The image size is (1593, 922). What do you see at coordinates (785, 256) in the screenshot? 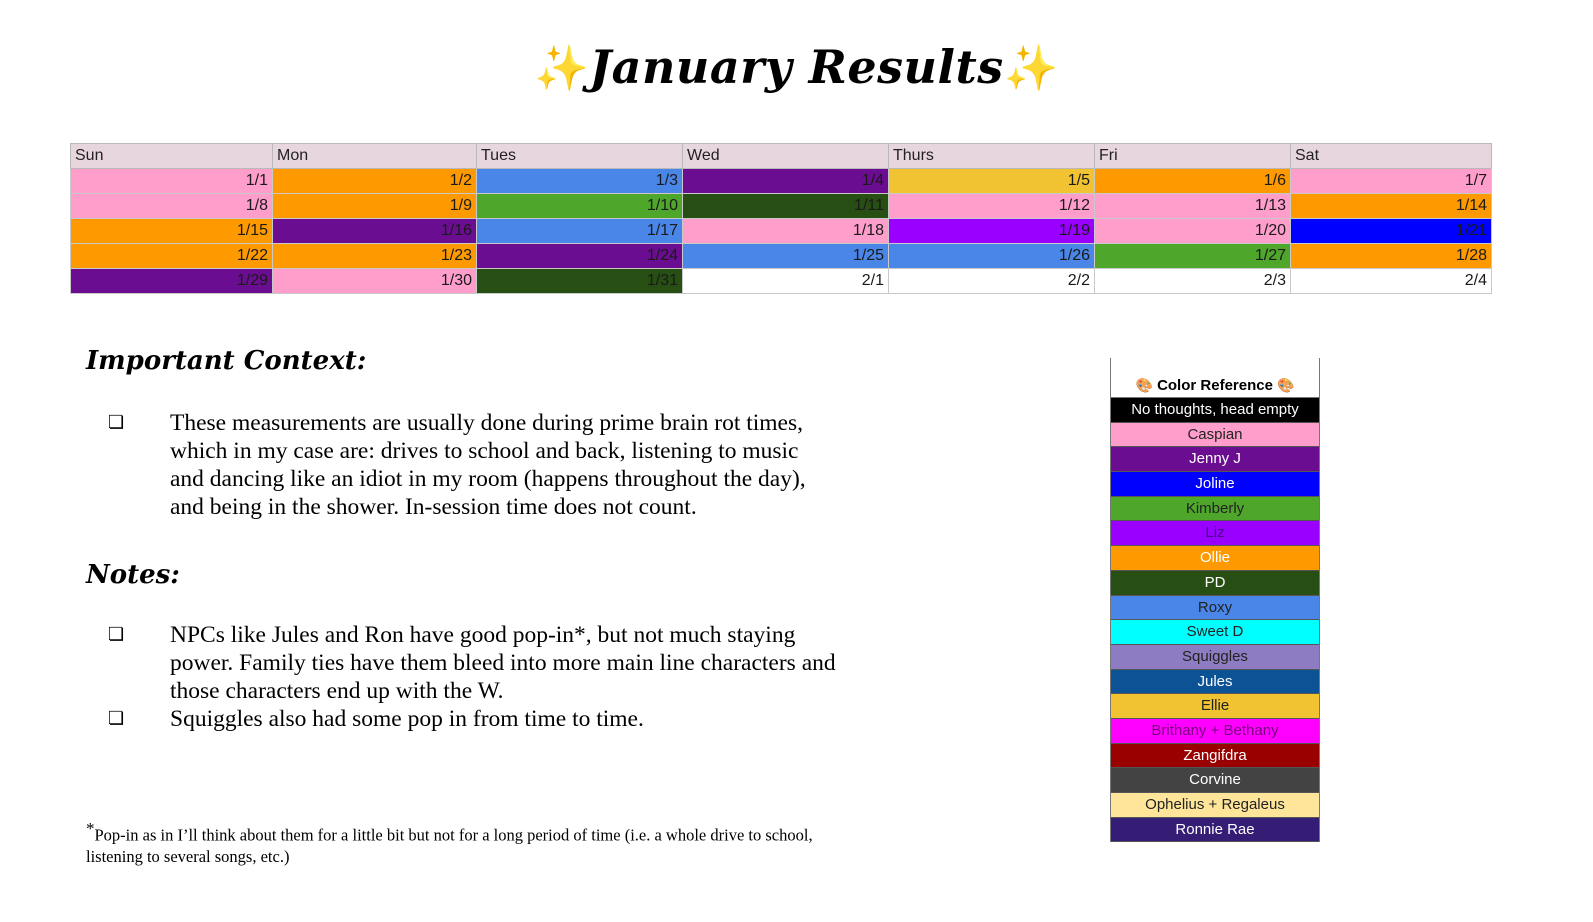
I see `calendar-day-cell: 1/25` at bounding box center [785, 256].